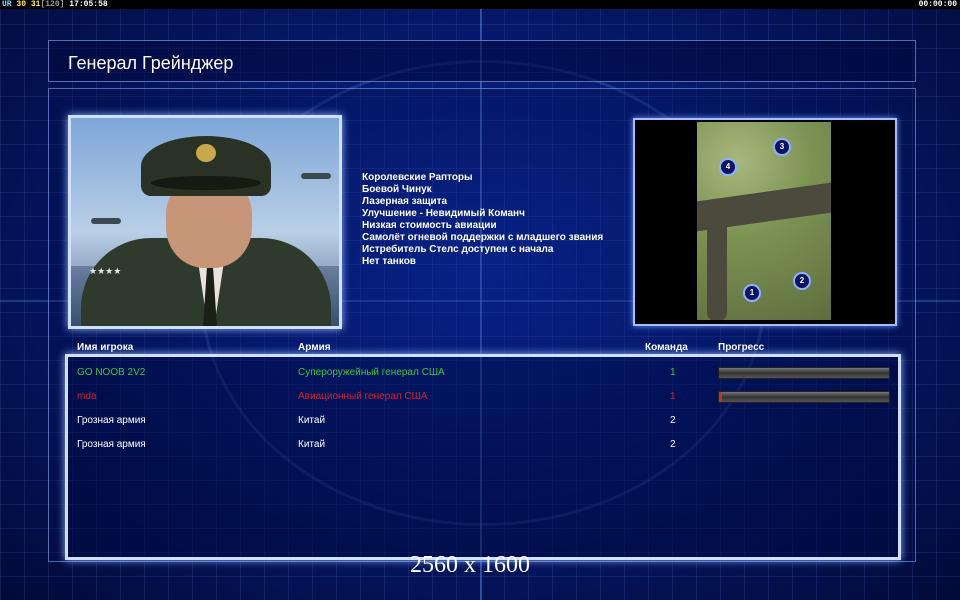  What do you see at coordinates (482, 61) in the screenshot?
I see `title-bar: Генерал Грейнджер` at bounding box center [482, 61].